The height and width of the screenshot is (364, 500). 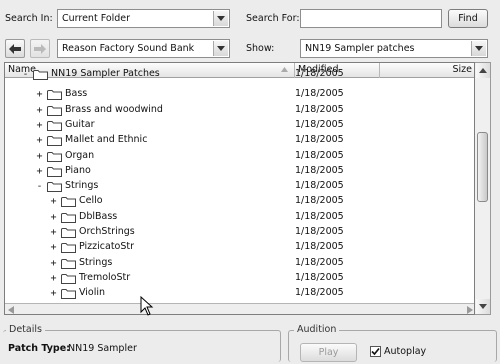 I want to click on folder-row: + Guitar 1/18/2005, so click(x=239, y=125).